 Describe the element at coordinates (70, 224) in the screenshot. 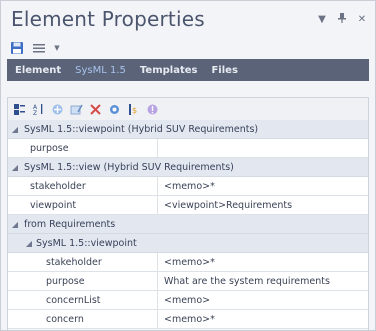

I see `section-title: from Requirements` at that location.